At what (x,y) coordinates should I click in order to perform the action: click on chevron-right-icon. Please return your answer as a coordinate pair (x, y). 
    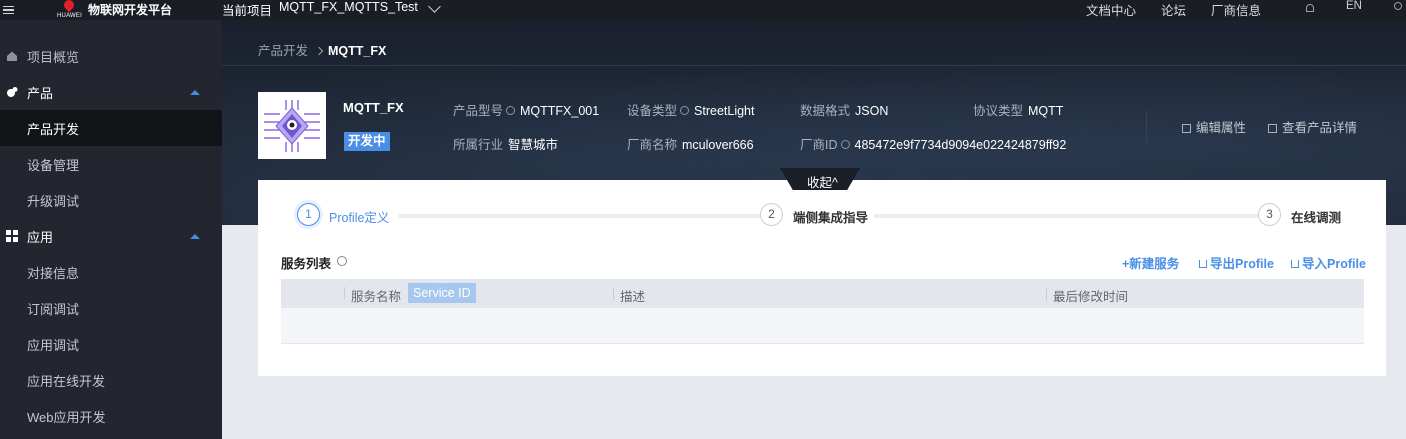
    Looking at the image, I should click on (319, 51).